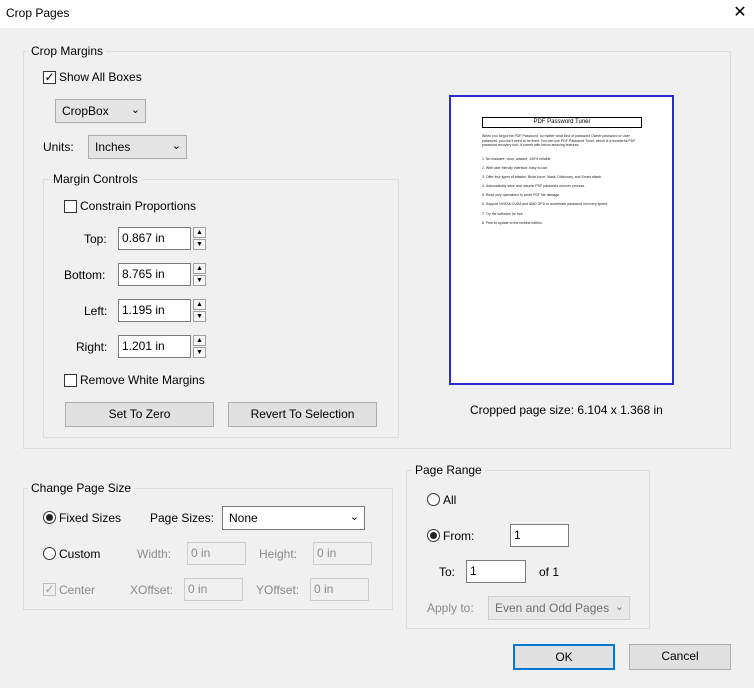 The height and width of the screenshot is (688, 754). I want to click on left-stepper: ▲ ▼, so click(199, 310).